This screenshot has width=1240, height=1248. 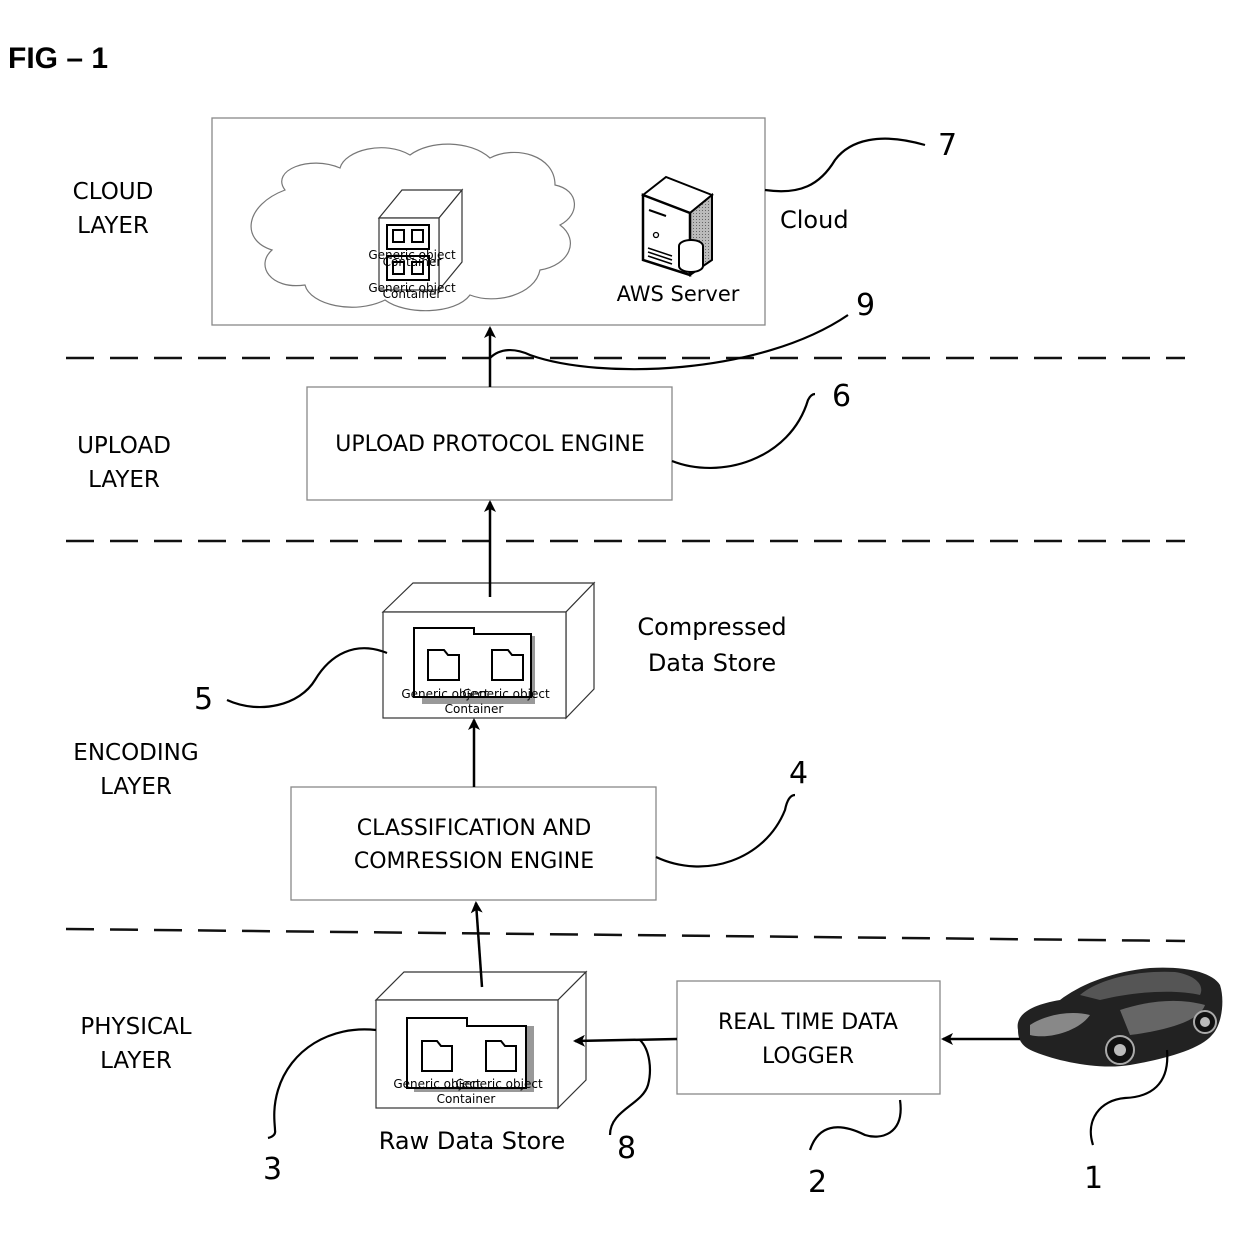 I want to click on svg-text: UPLOAD, so click(x=124, y=446).